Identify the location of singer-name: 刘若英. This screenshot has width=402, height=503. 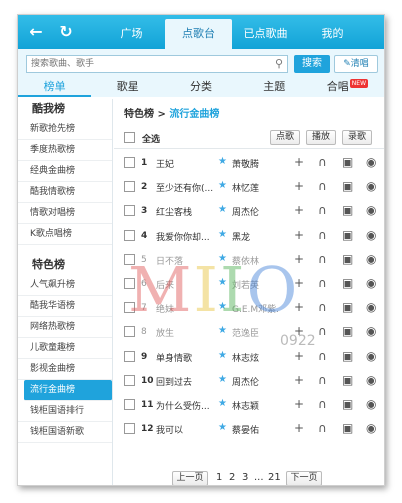
(256, 284).